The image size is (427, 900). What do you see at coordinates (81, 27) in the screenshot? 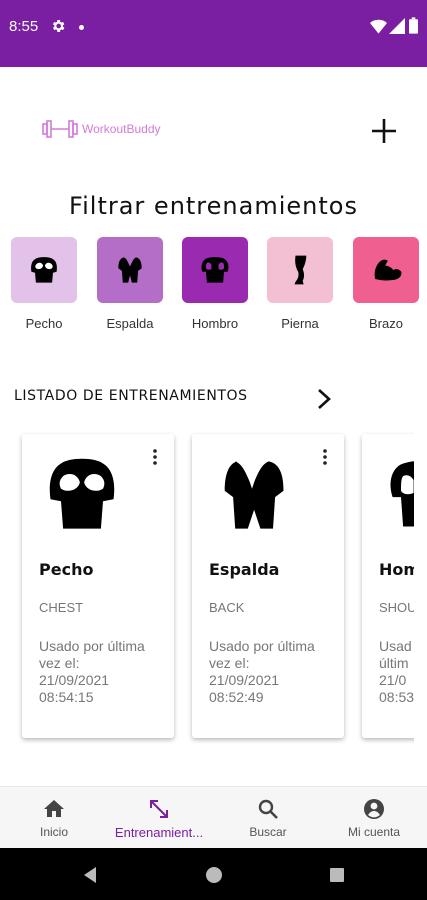
I see `notification-dot-icon` at bounding box center [81, 27].